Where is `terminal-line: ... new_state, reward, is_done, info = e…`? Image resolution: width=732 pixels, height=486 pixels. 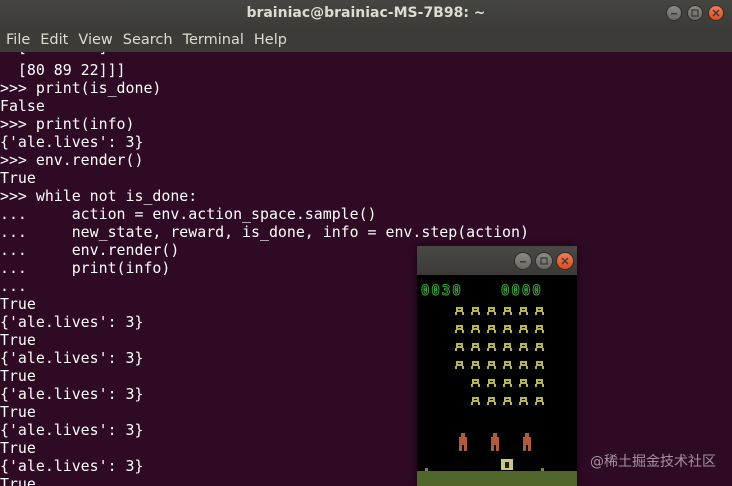 terminal-line: ... new_state, reward, is_done, info = e… is located at coordinates (264, 232).